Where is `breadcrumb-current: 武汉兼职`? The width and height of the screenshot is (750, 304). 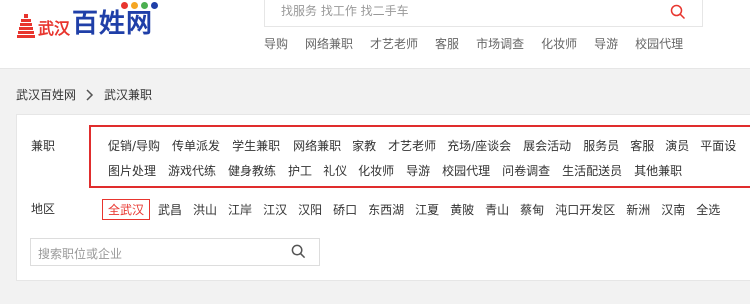 breadcrumb-current: 武汉兼职 is located at coordinates (128, 95).